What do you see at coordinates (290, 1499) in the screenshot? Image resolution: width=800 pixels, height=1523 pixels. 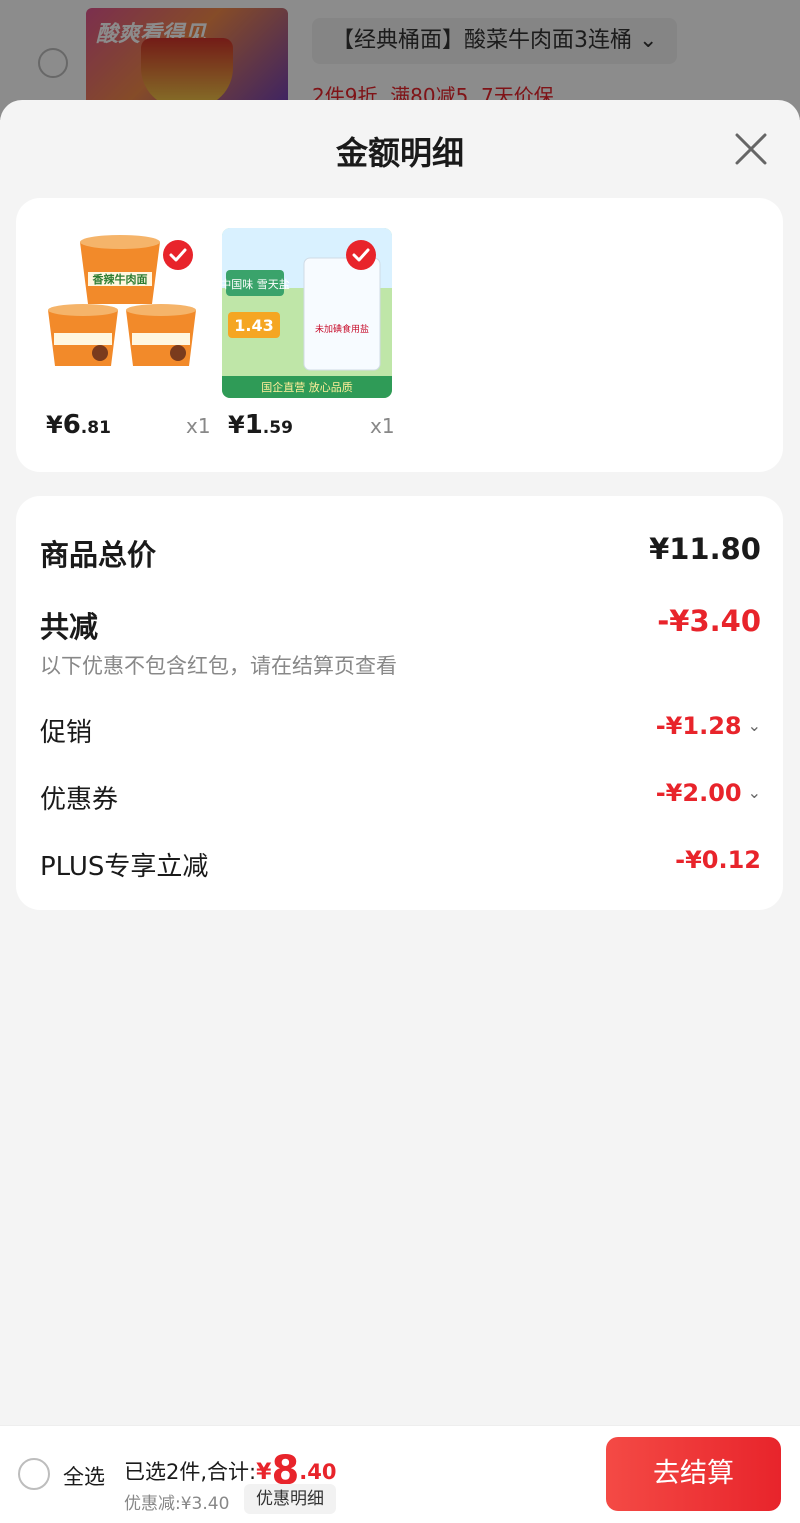 I see `discount-detail-button: 优惠明细` at bounding box center [290, 1499].